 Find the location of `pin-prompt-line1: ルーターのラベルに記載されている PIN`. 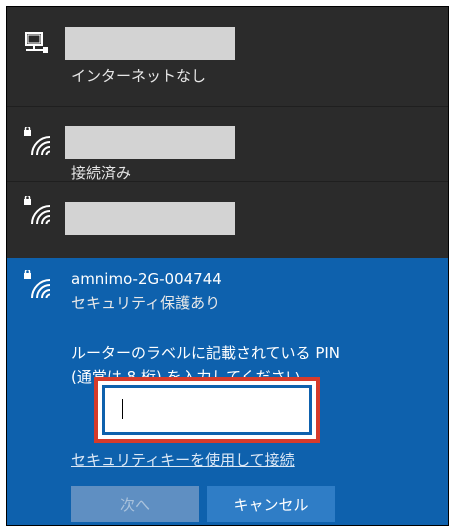

pin-prompt-line1: ルーターのラベルに記載されている PIN is located at coordinates (206, 353).